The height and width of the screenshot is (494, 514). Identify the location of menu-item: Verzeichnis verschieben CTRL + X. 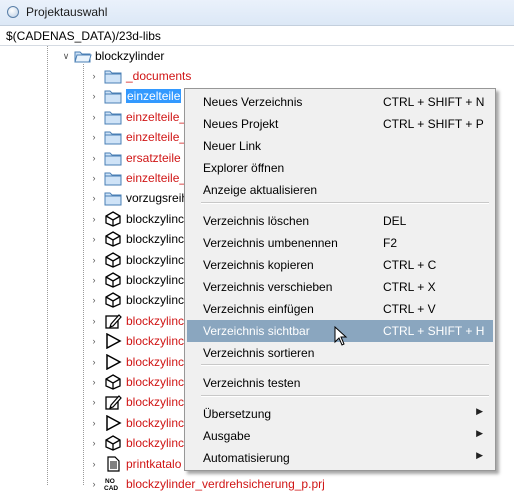
(340, 287).